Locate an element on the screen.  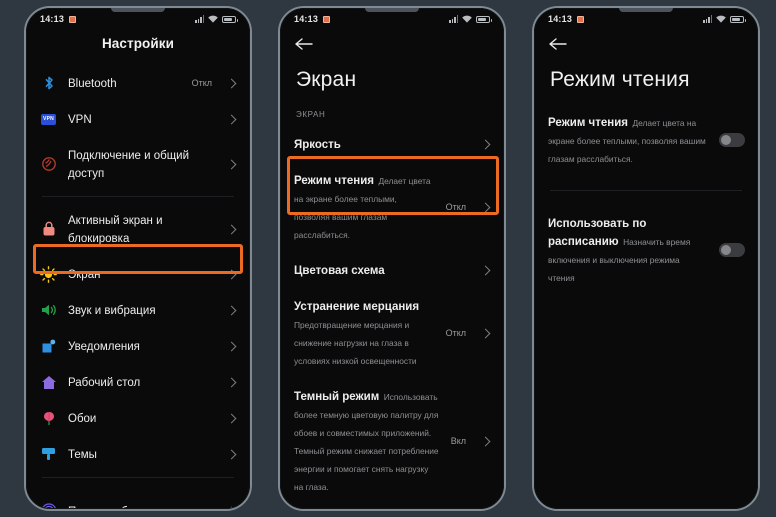
settings-row-screen: Экран is located at coordinates (138, 274).